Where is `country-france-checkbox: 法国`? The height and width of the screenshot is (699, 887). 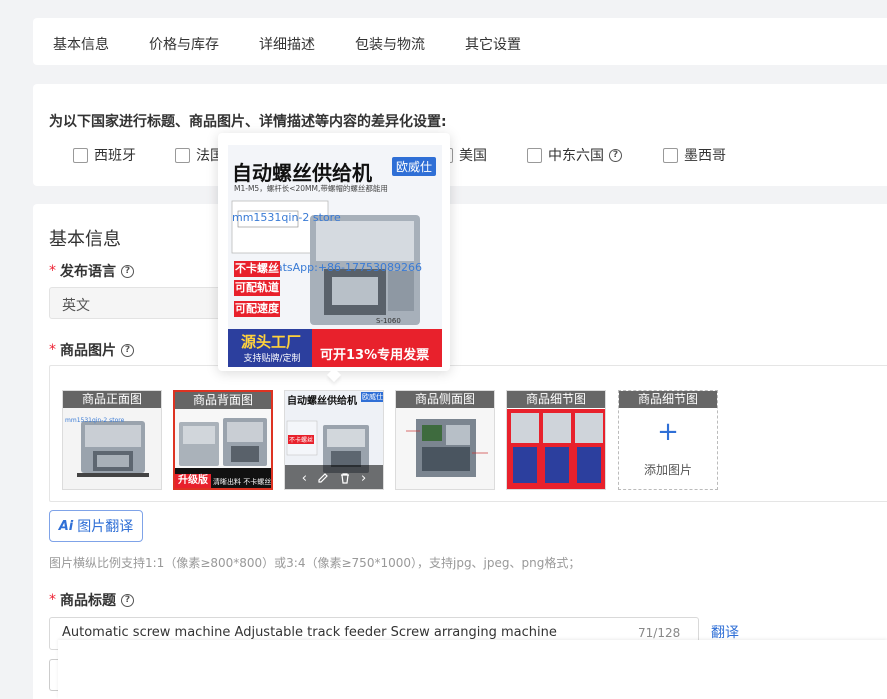
country-france-checkbox: 法国 is located at coordinates (199, 155).